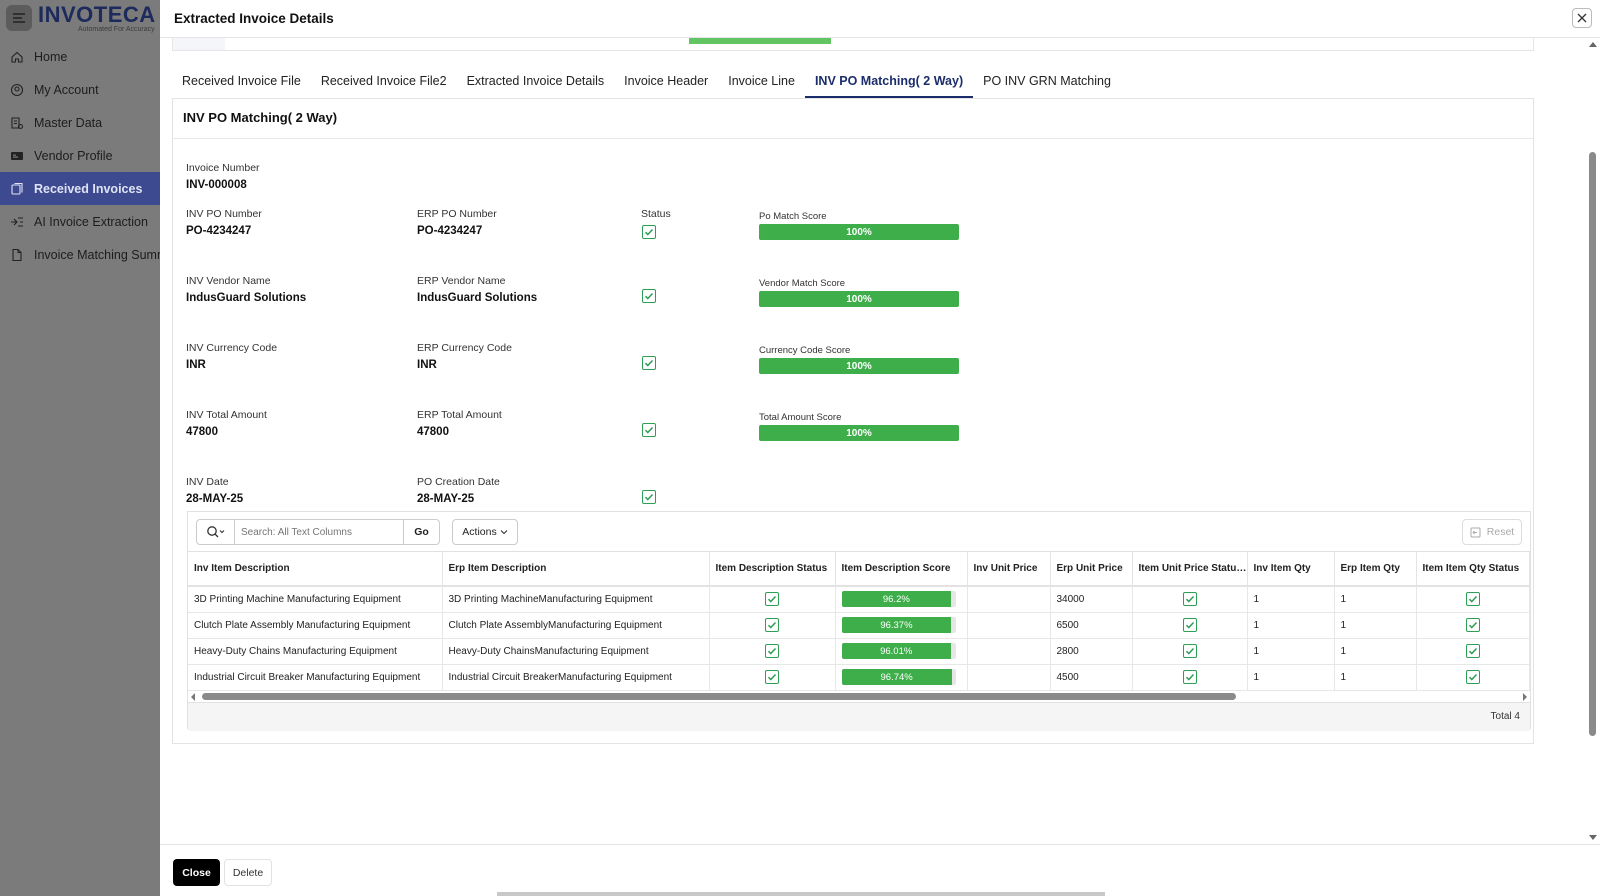  I want to click on currency-code-score-bar: 100%, so click(859, 366).